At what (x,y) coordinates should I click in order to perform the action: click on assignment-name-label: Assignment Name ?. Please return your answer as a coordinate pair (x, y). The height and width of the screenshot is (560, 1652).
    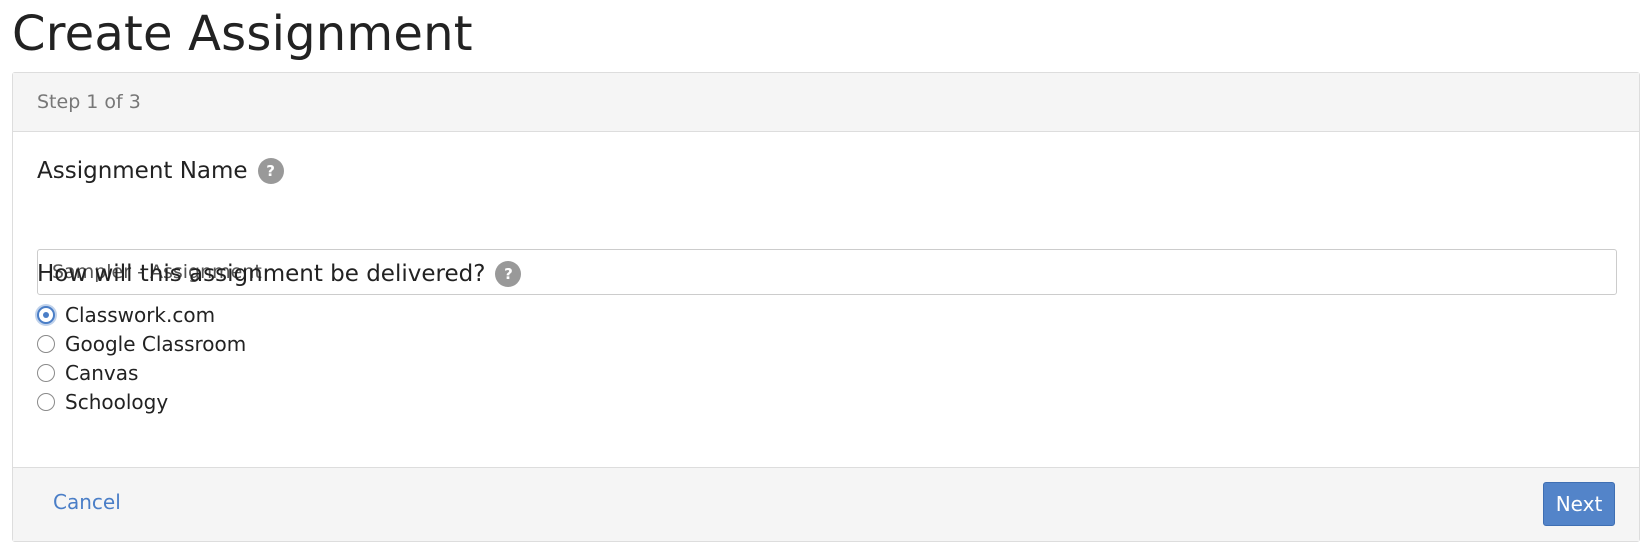
    Looking at the image, I should click on (160, 171).